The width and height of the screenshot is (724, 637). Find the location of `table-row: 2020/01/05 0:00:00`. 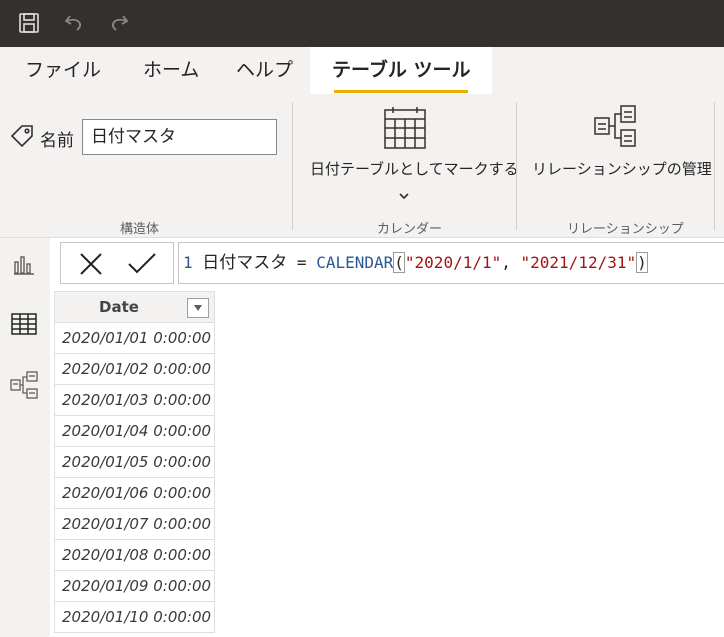

table-row: 2020/01/05 0:00:00 is located at coordinates (134, 462).